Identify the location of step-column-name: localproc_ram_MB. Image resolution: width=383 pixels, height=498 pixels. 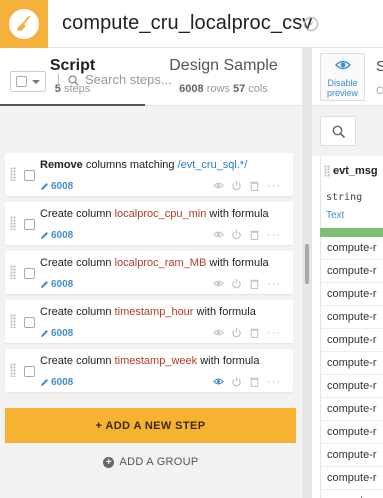
(160, 263).